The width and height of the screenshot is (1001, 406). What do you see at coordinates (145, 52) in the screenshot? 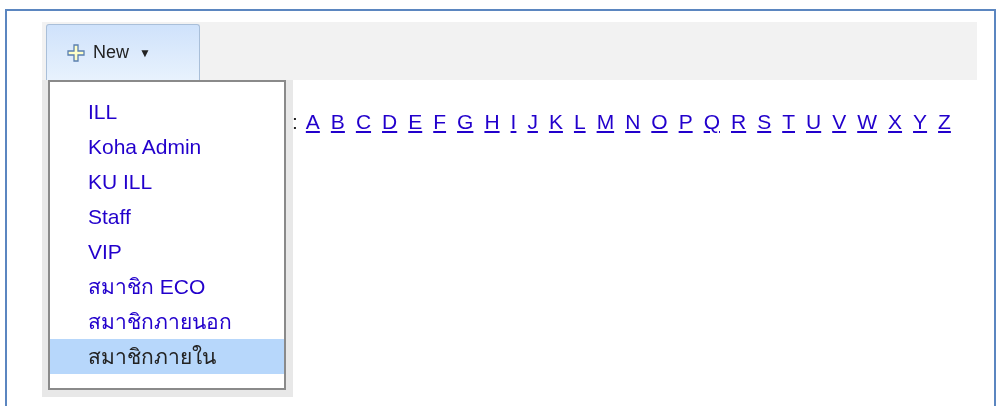
I see `caret-icon: ▼` at bounding box center [145, 52].